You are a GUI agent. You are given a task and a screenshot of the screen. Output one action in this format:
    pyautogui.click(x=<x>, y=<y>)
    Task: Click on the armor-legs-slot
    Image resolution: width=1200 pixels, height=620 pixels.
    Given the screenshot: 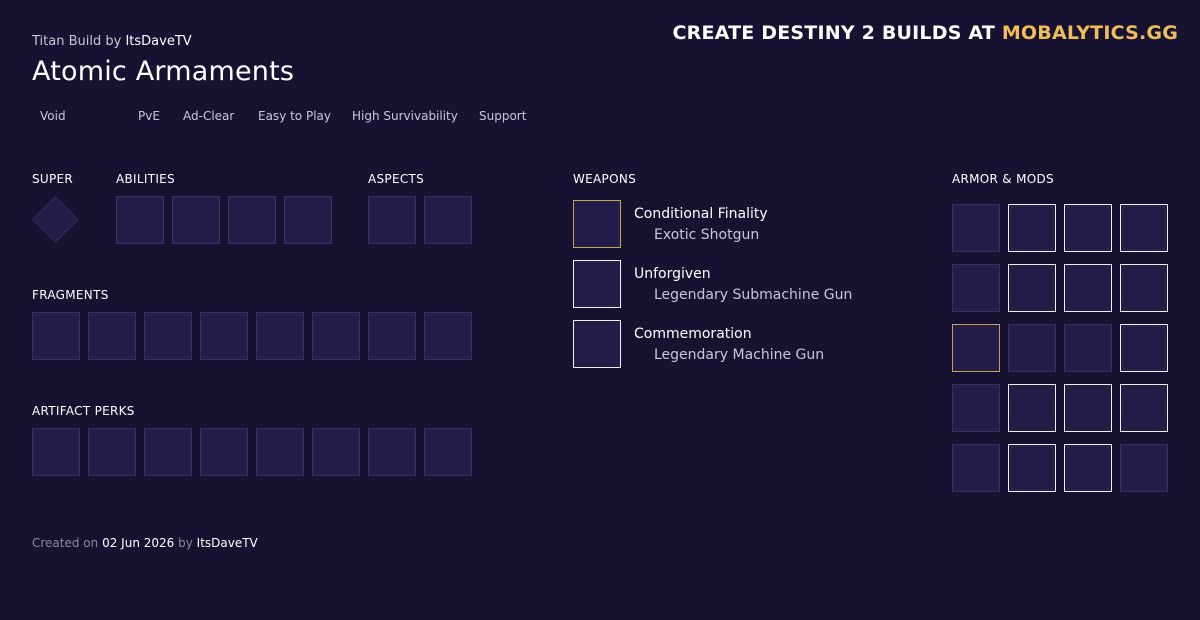 What is the action you would take?
    pyautogui.click(x=976, y=408)
    